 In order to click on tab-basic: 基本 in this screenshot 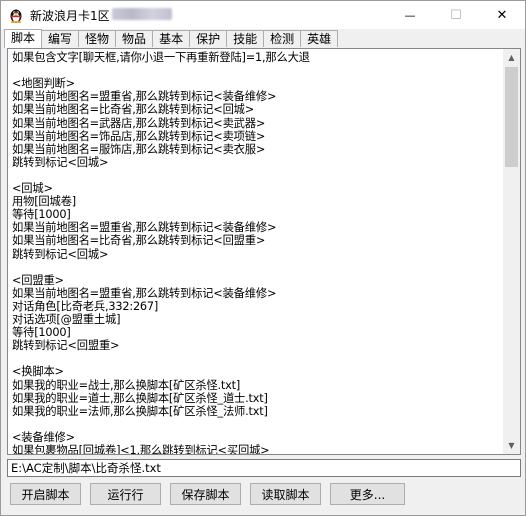, I will do `click(171, 38)`.